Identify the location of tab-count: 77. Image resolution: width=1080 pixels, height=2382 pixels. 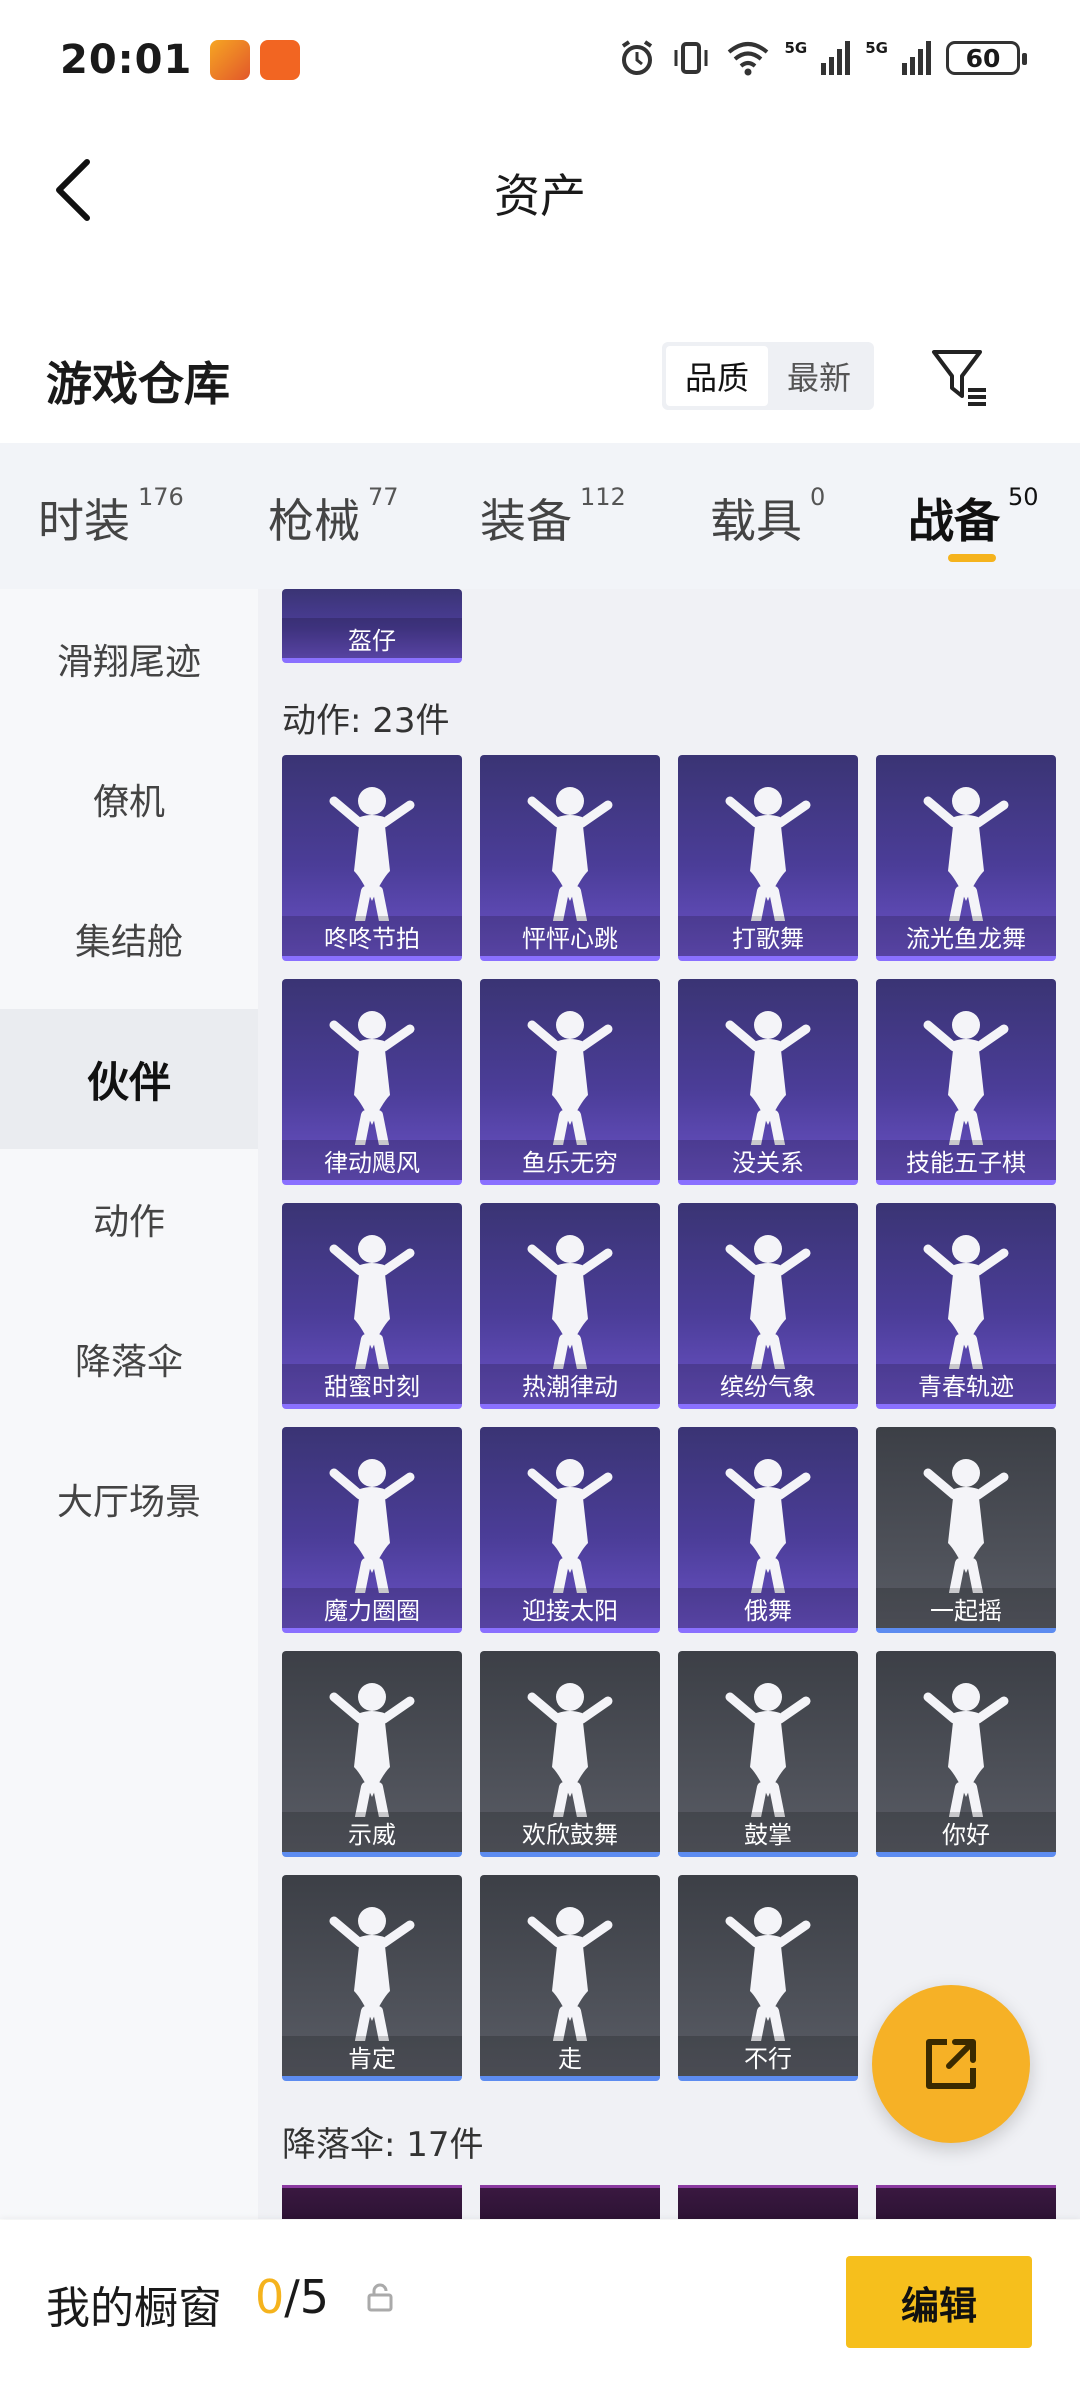
(383, 497).